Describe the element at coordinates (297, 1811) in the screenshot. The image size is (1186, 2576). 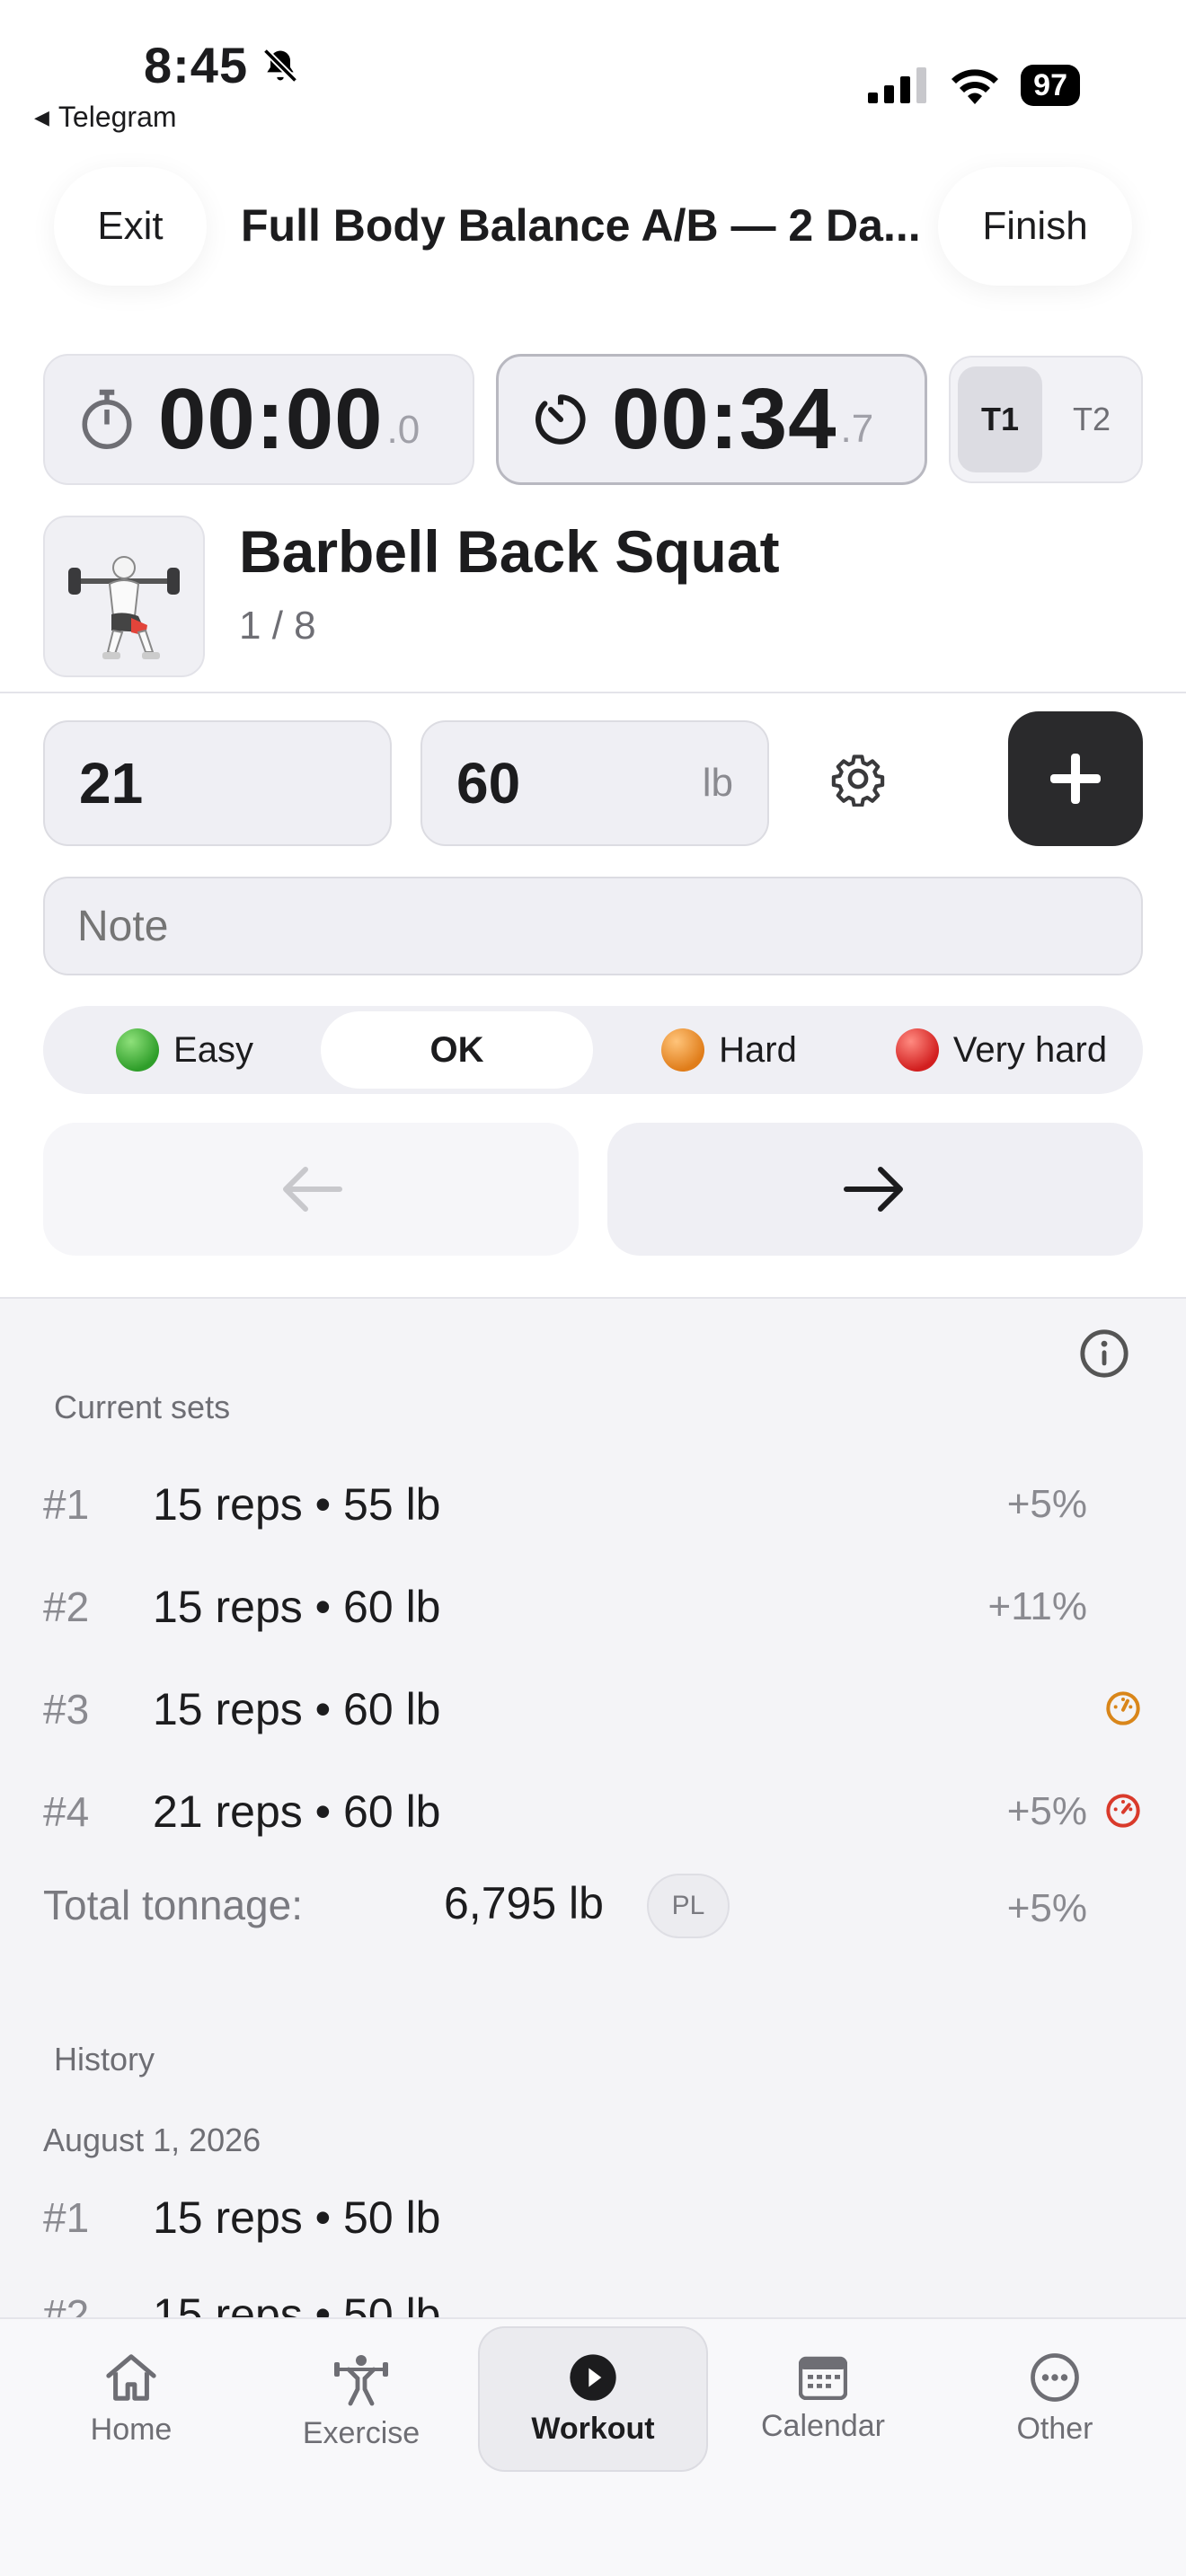
I see `set-text: 21 reps • 60 lb` at that location.